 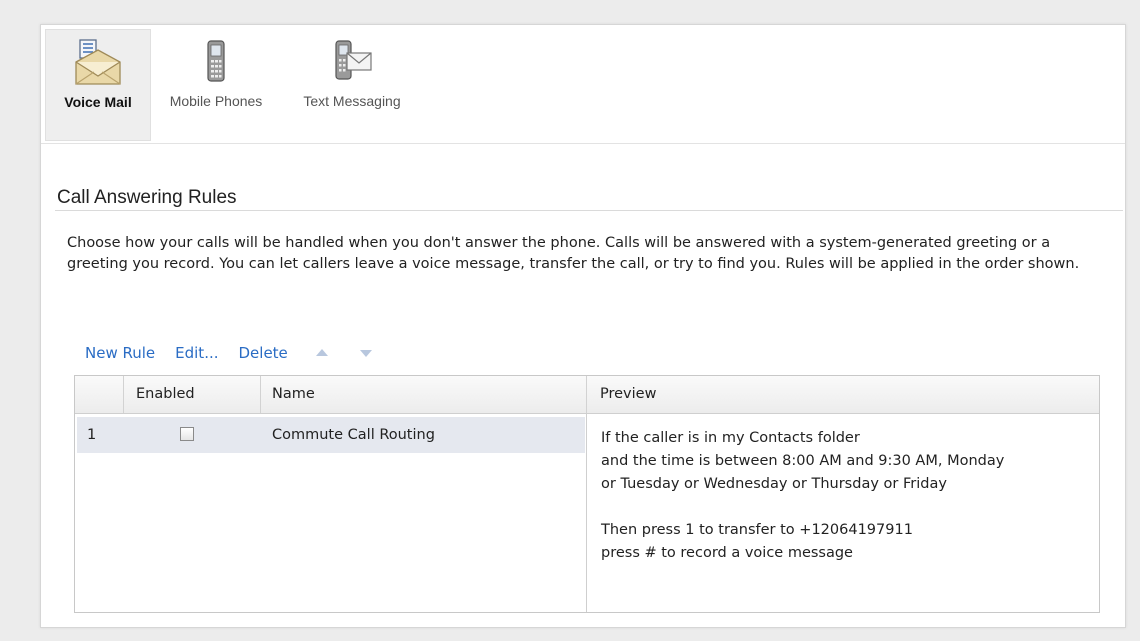 I want to click on delete-button: Delete, so click(x=263, y=353).